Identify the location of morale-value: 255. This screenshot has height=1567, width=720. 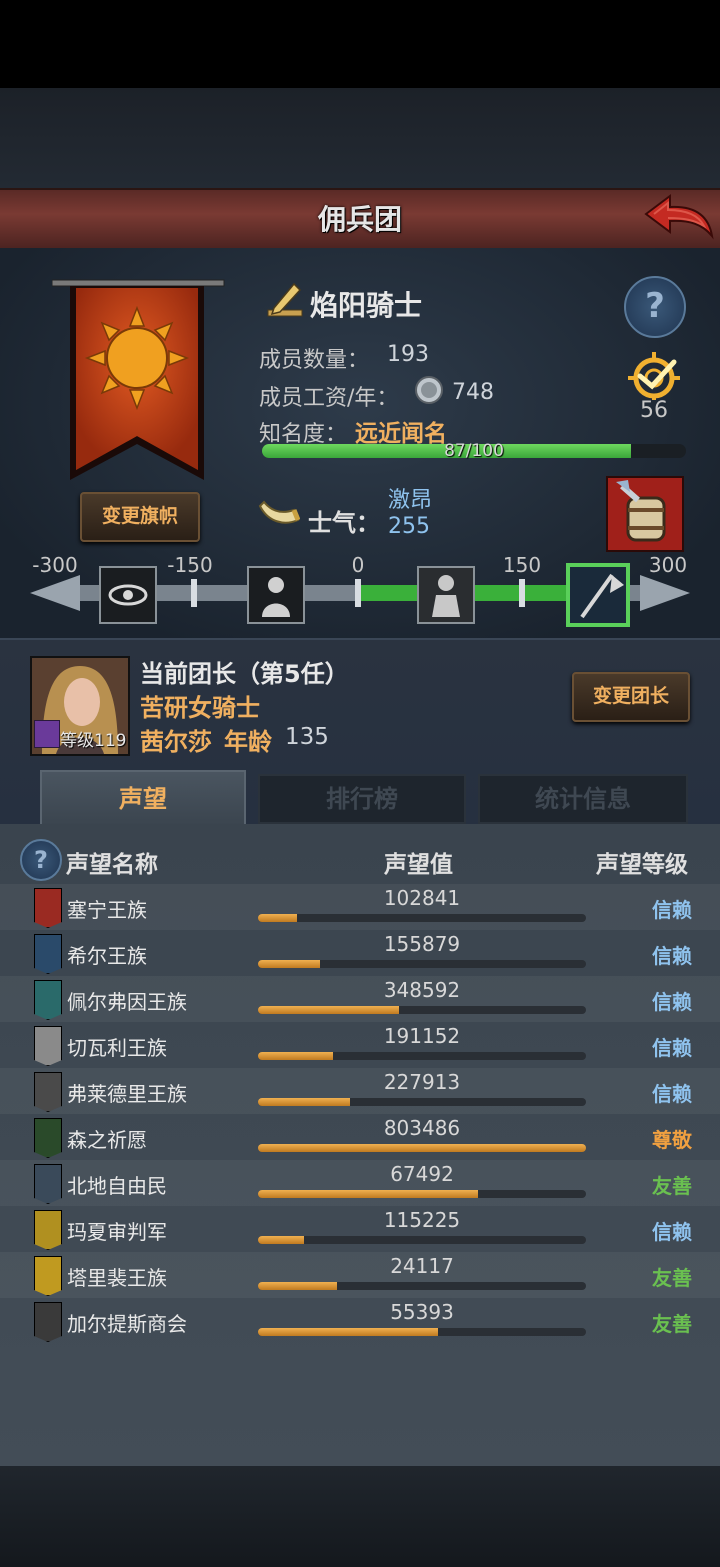
(409, 526).